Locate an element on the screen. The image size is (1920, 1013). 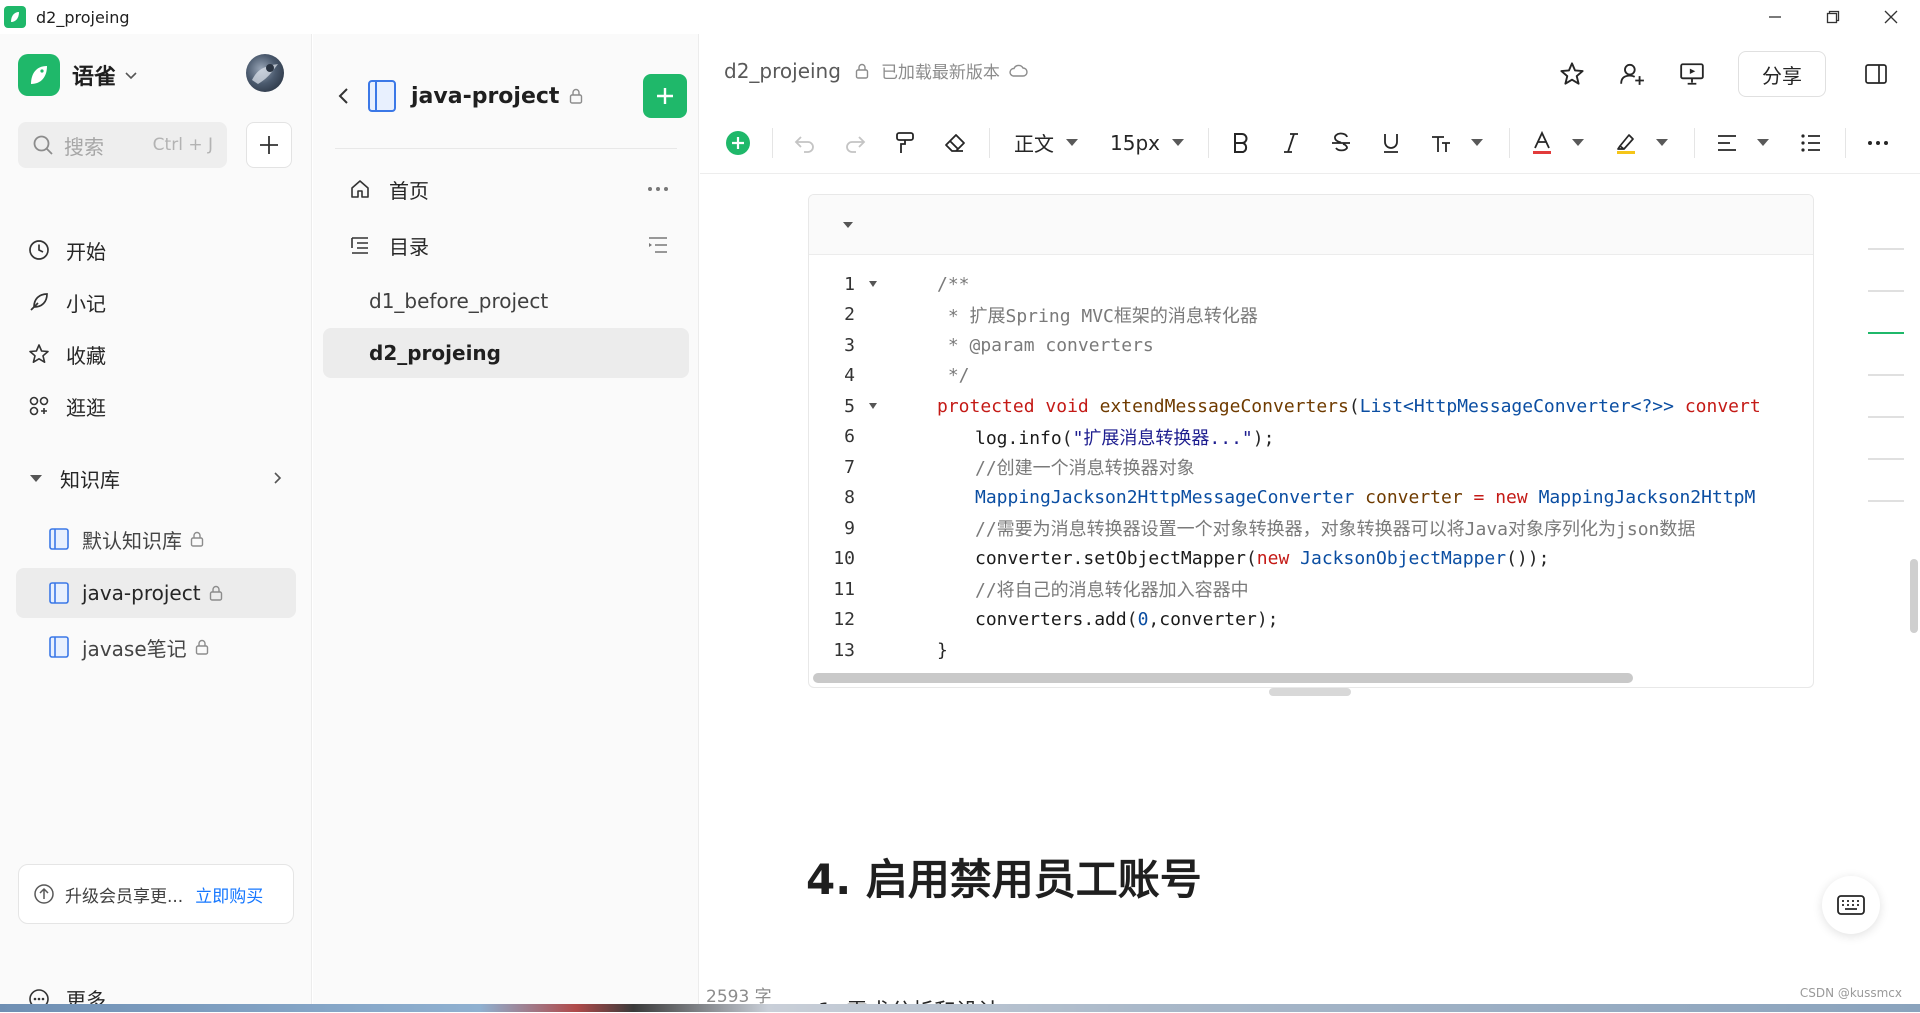
line-number: 13 is located at coordinates (844, 650).